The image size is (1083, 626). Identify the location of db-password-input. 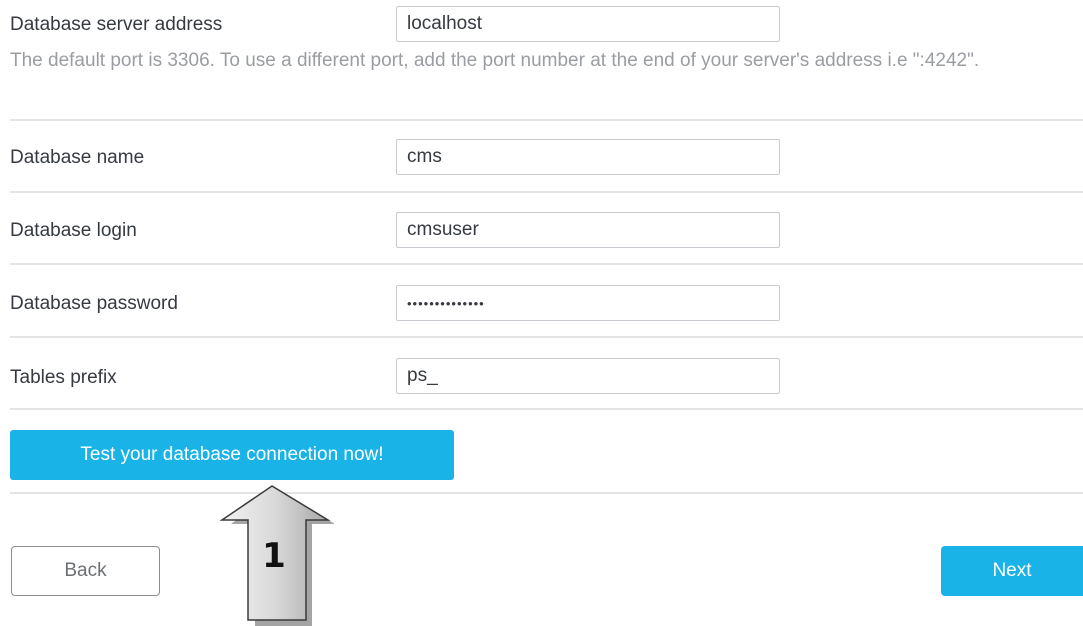
(588, 303).